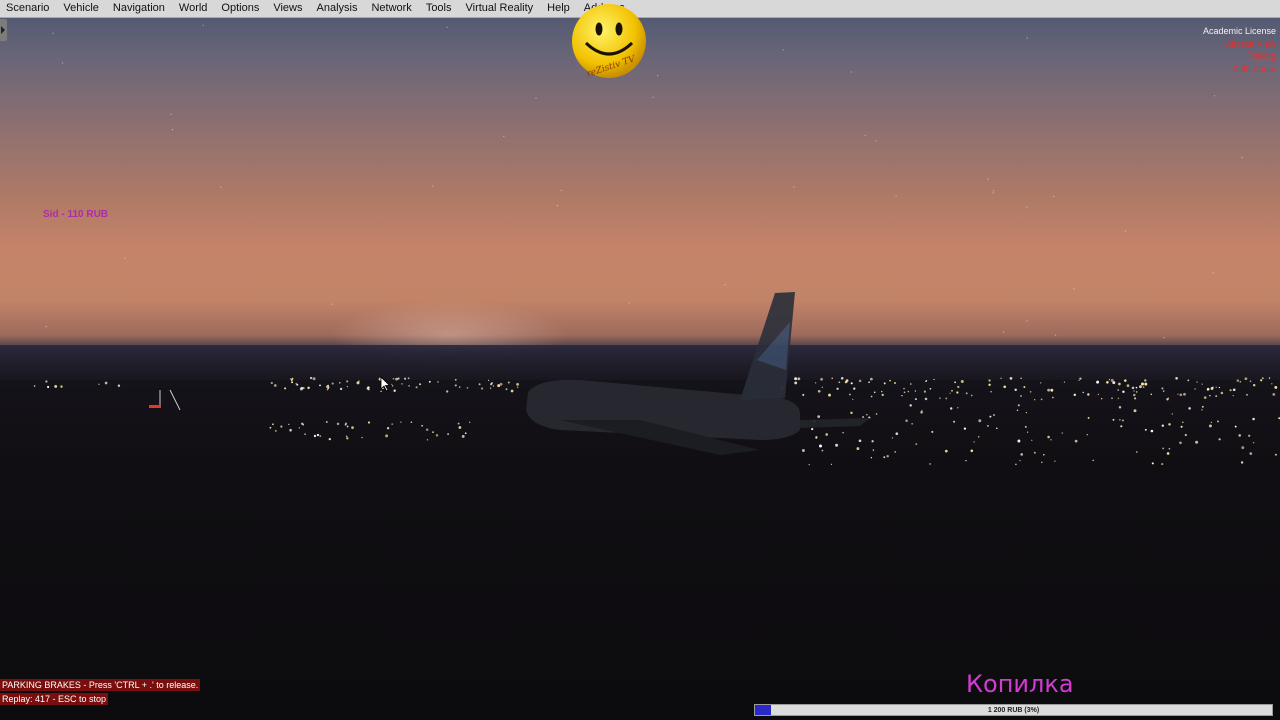 The width and height of the screenshot is (1280, 720). Describe the element at coordinates (28, 8) in the screenshot. I see `menu-scenario: Scenario` at that location.